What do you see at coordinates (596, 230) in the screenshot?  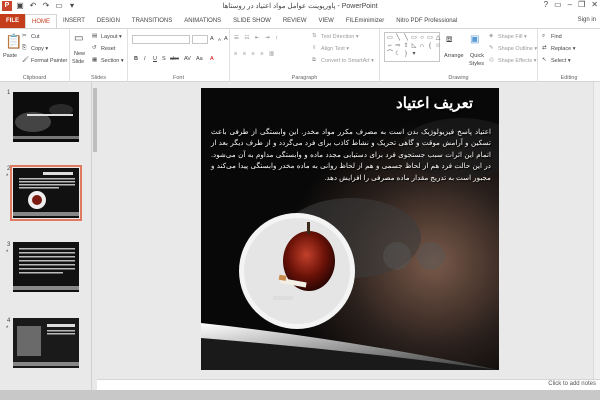 I see `editor-scrollbar` at bounding box center [596, 230].